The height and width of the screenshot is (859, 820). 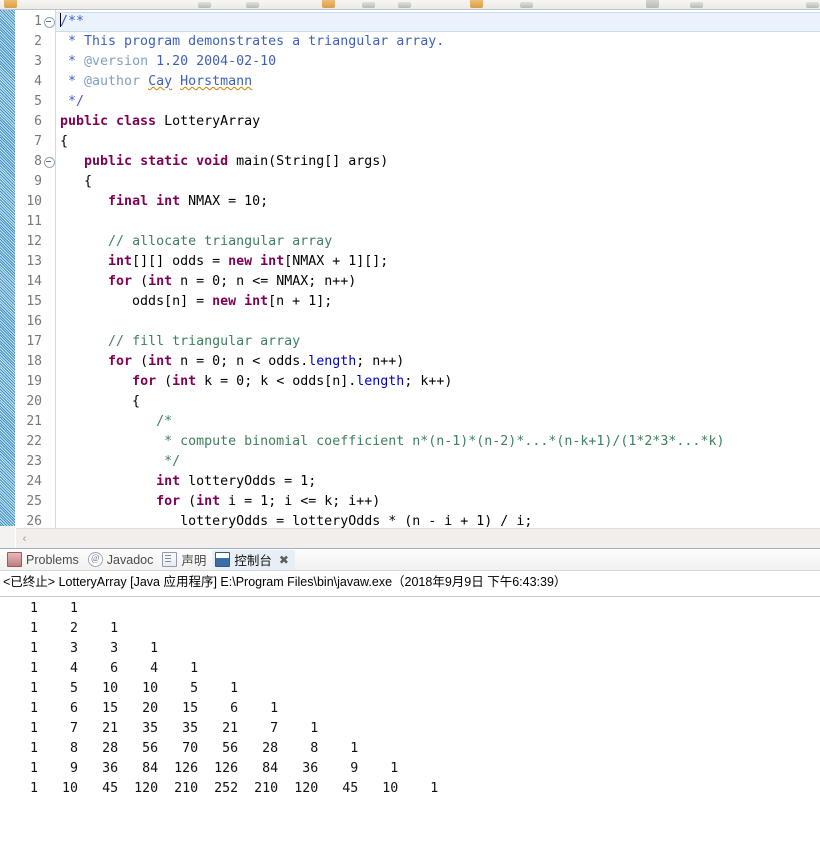 What do you see at coordinates (38, 41) in the screenshot?
I see `line-number: 2` at bounding box center [38, 41].